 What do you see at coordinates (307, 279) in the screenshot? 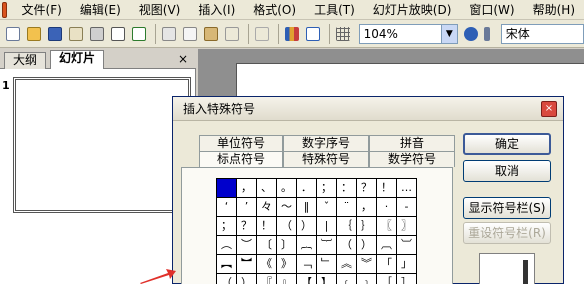
I see `symbol-cell: 【` at bounding box center [307, 279].